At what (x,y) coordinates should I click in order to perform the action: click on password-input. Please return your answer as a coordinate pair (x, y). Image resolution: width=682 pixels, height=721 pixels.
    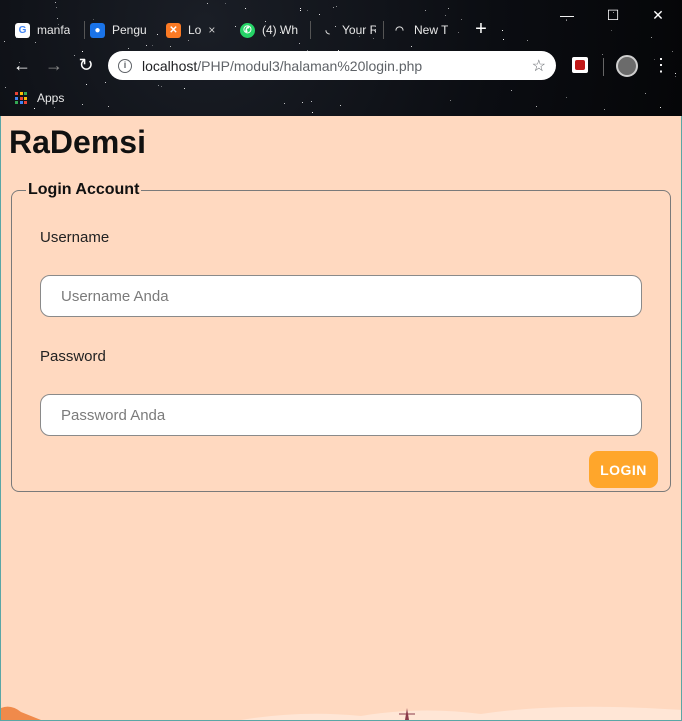
    Looking at the image, I should click on (341, 415).